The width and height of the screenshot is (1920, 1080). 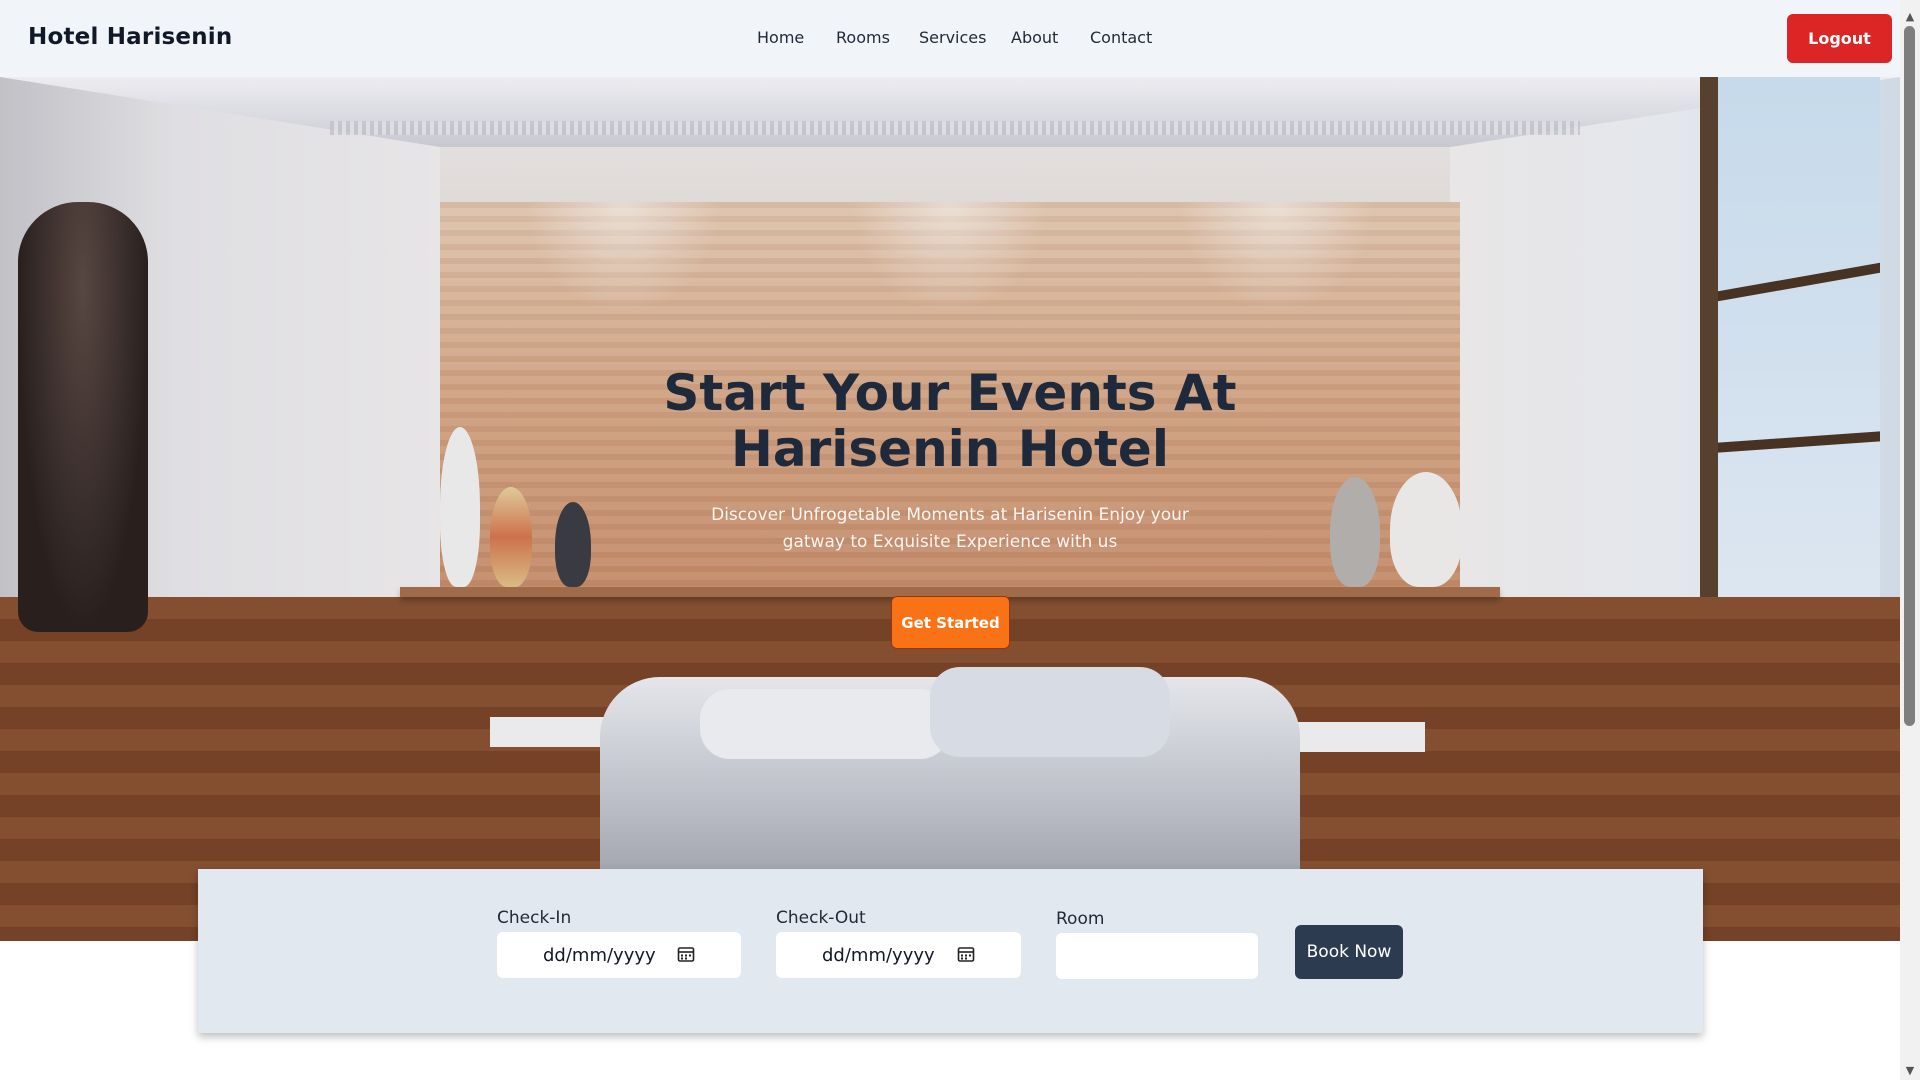 What do you see at coordinates (863, 37) in the screenshot?
I see `nav-link-rooms: Rooms` at bounding box center [863, 37].